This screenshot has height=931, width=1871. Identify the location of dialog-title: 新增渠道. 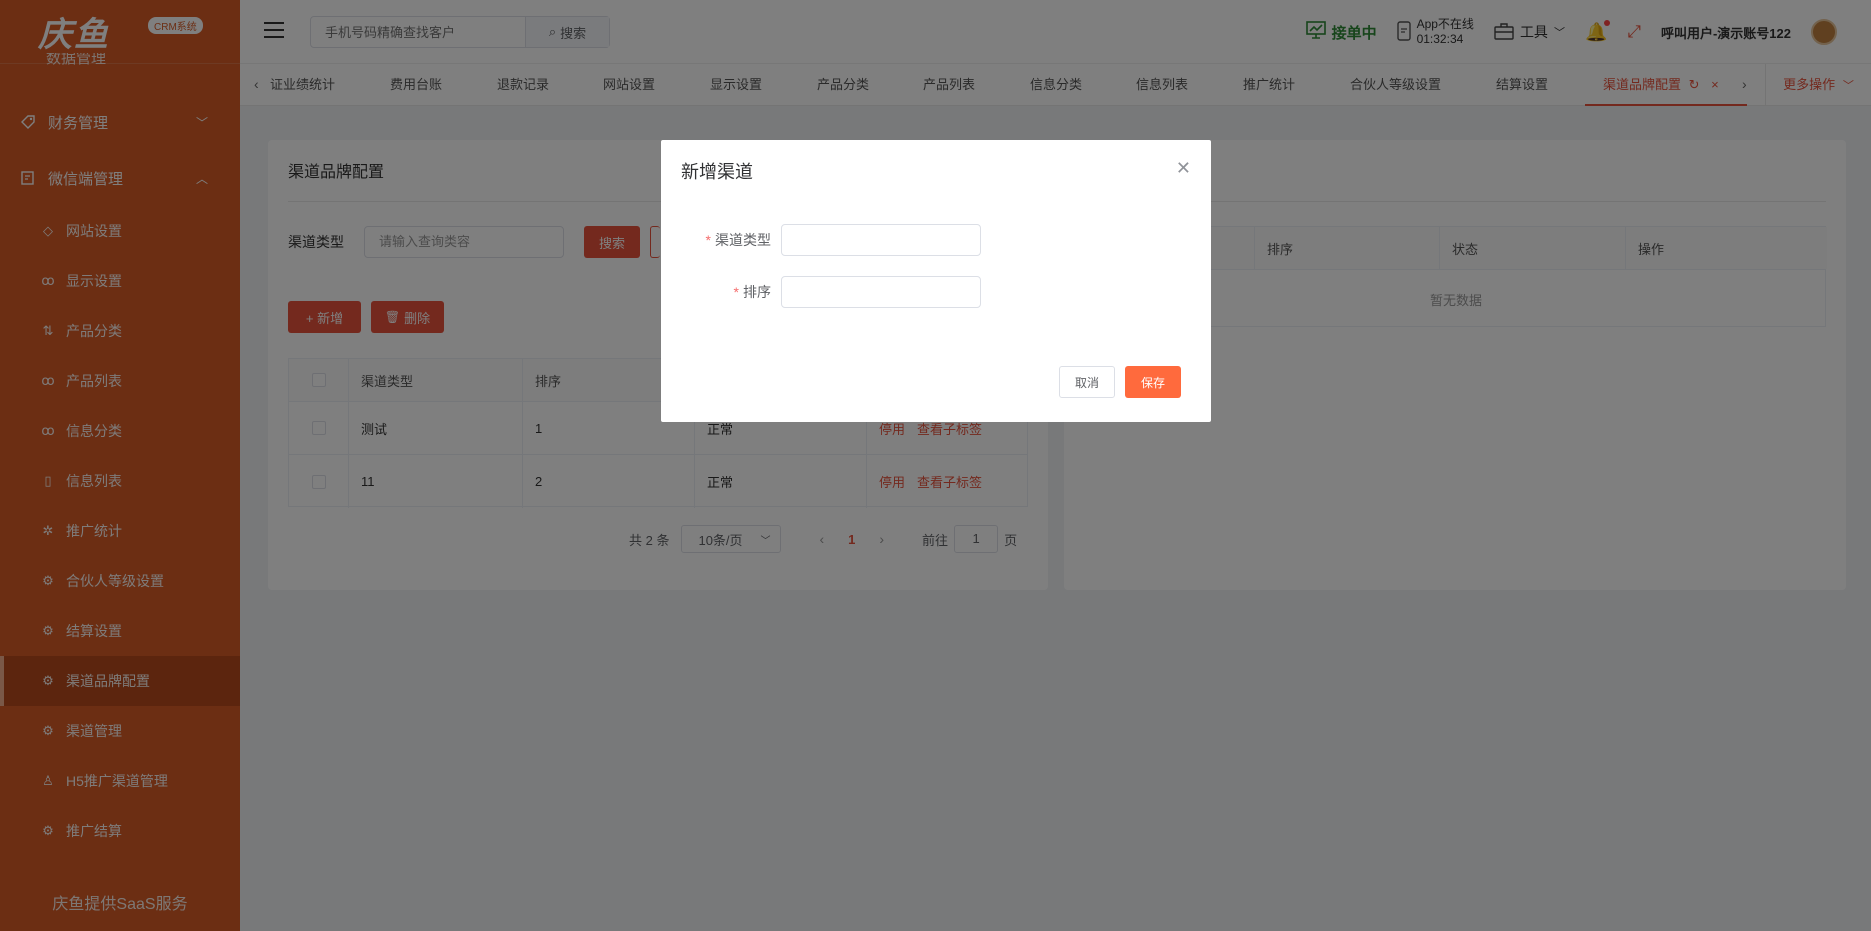
(717, 172).